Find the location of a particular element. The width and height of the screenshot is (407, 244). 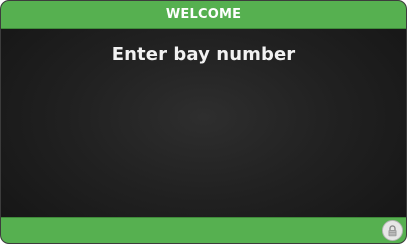

title-bar: WELCOME is located at coordinates (203, 15).